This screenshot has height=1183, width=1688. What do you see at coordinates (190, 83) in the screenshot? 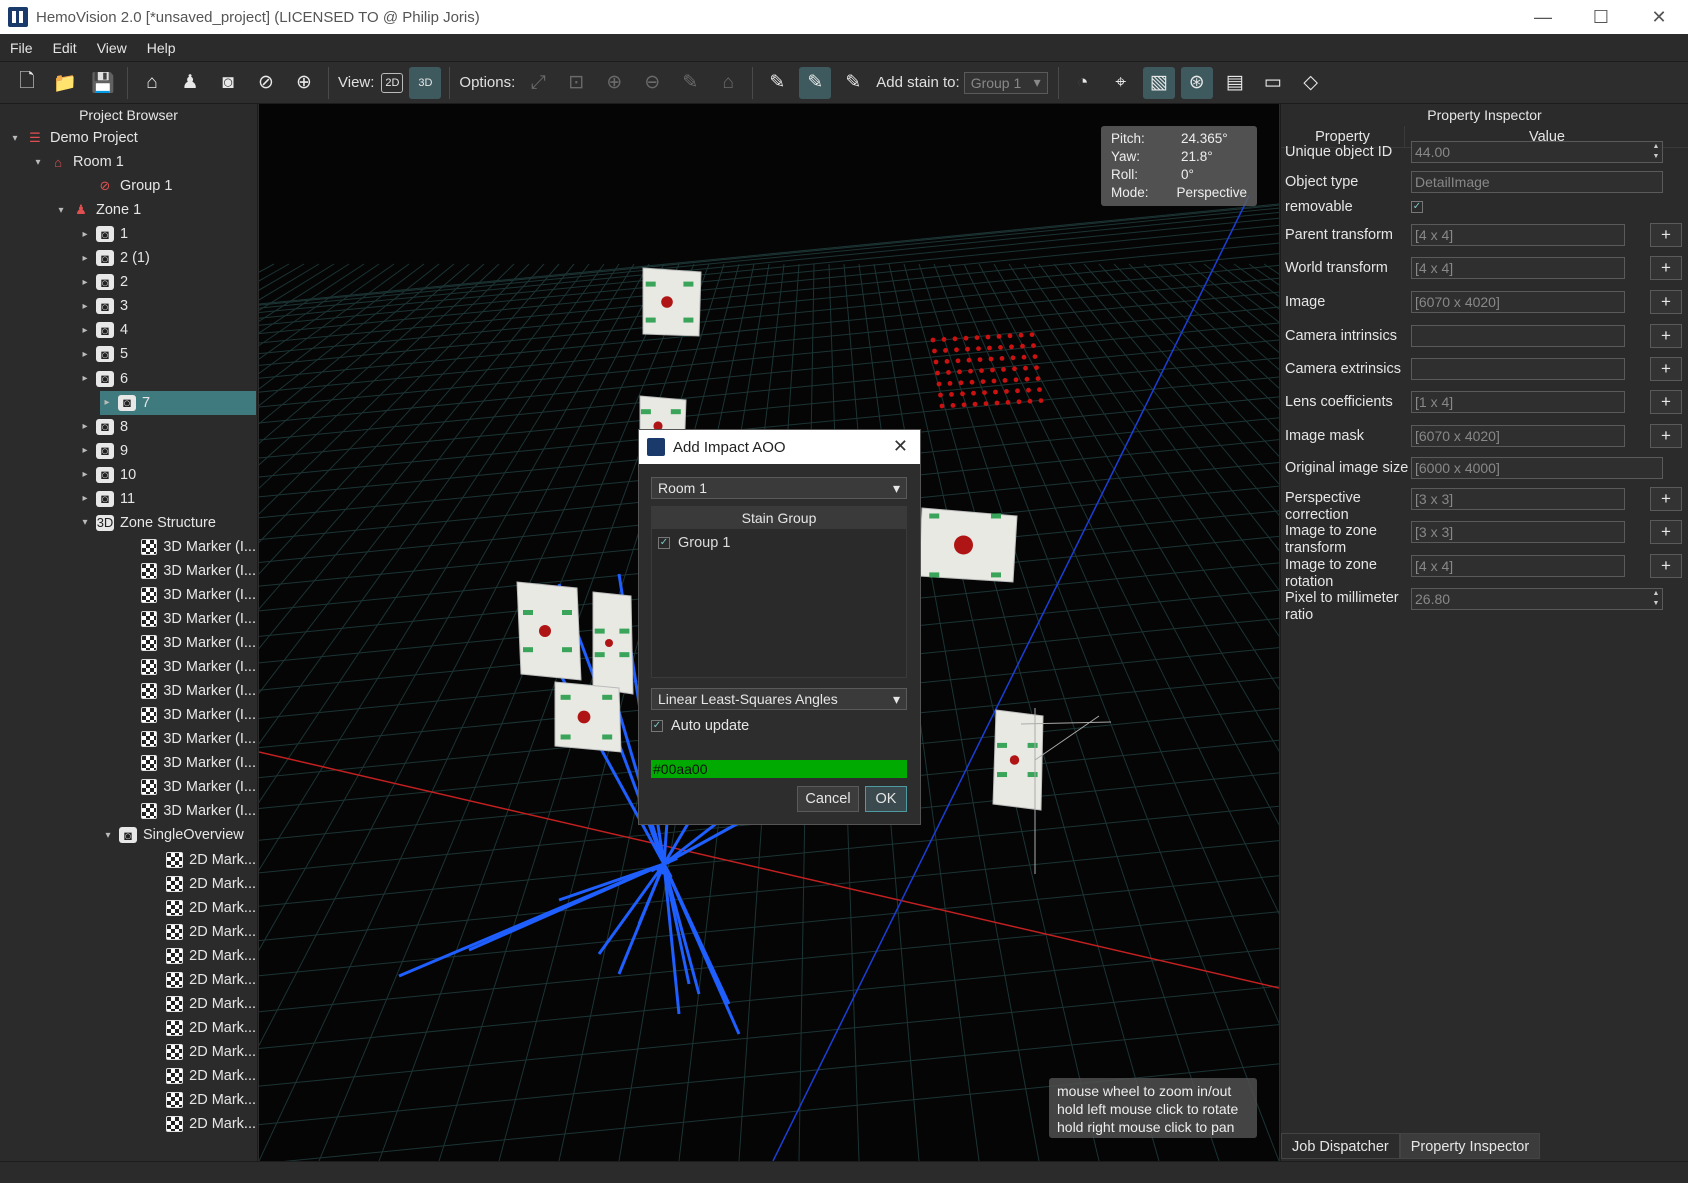
I see `add-zone-icon: ♟` at bounding box center [190, 83].